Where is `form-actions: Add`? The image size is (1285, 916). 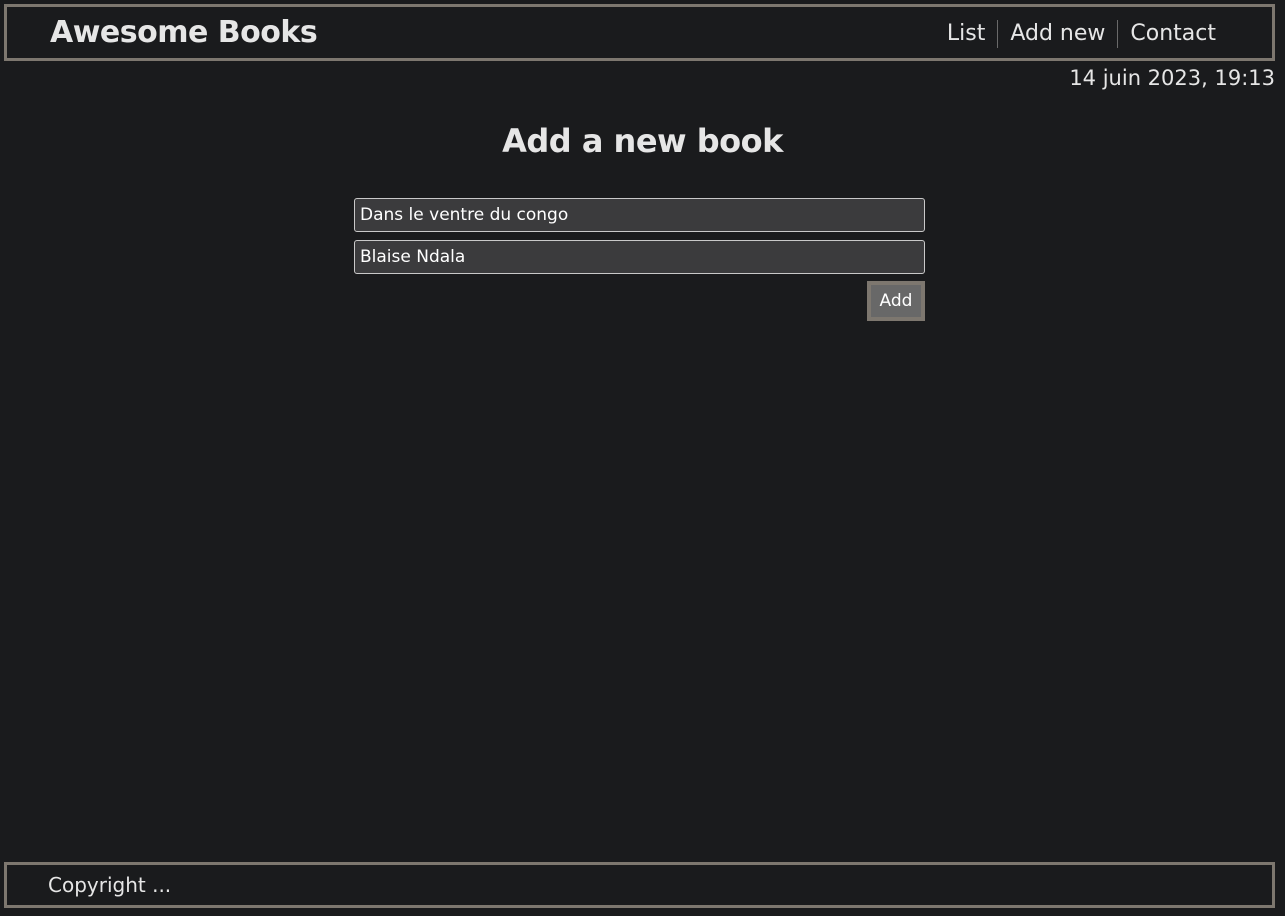
form-actions: Add is located at coordinates (639, 301).